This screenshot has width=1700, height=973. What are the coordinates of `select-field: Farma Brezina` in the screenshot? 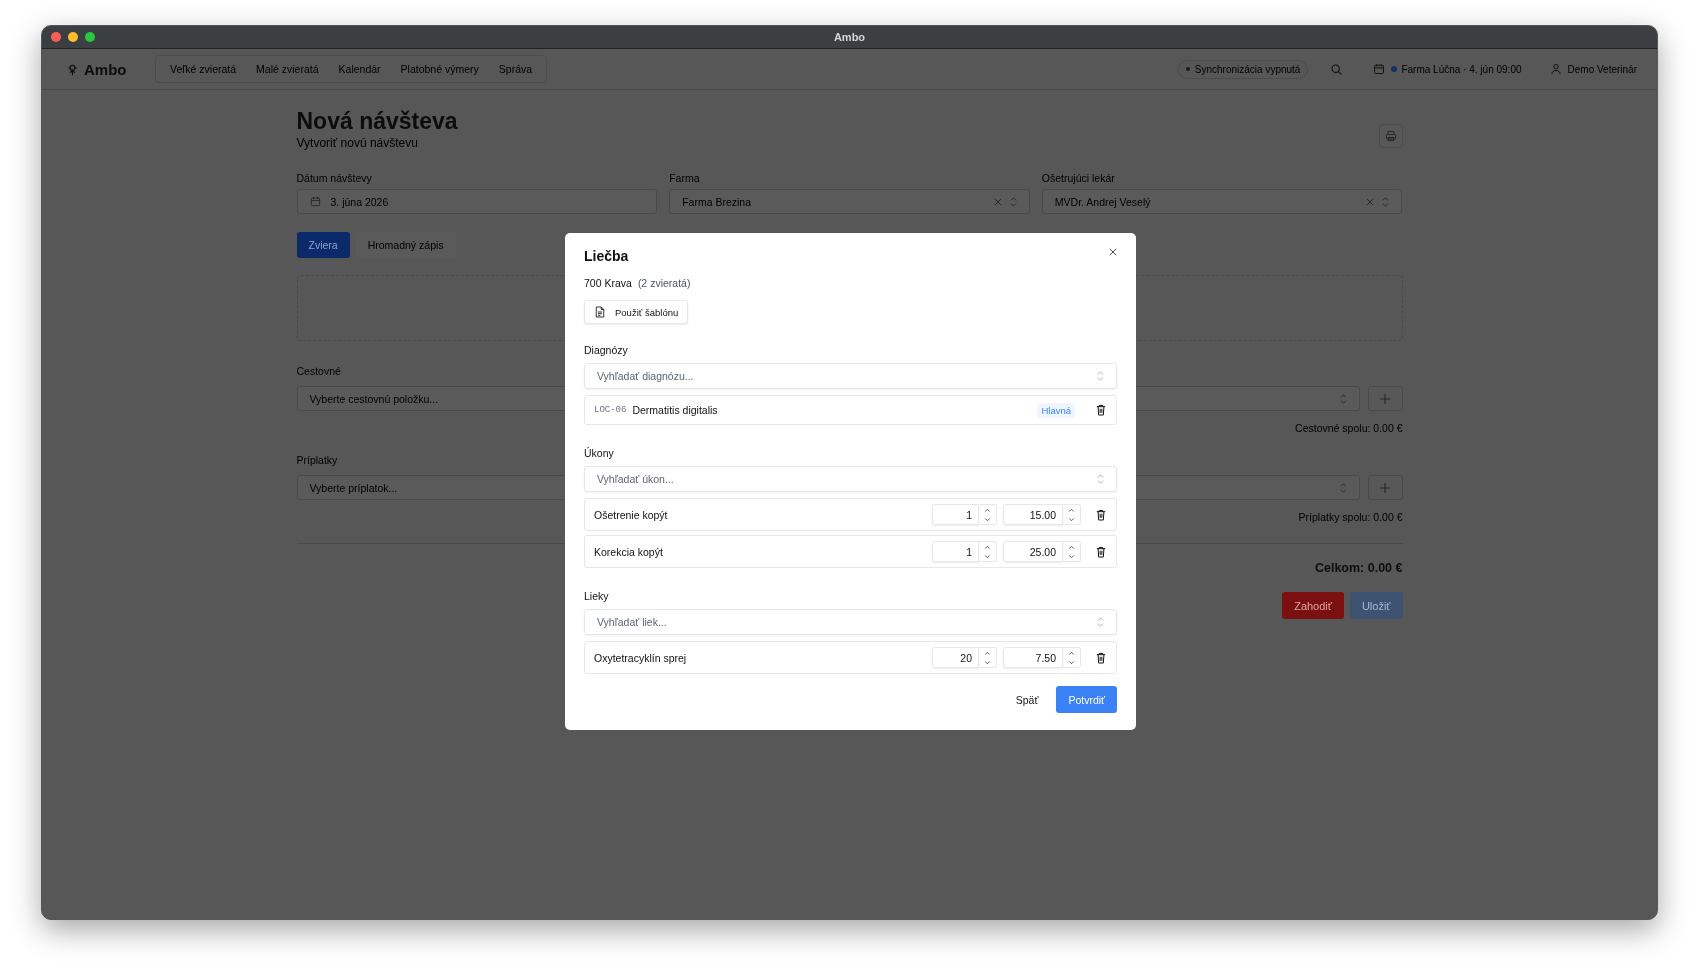 It's located at (849, 201).